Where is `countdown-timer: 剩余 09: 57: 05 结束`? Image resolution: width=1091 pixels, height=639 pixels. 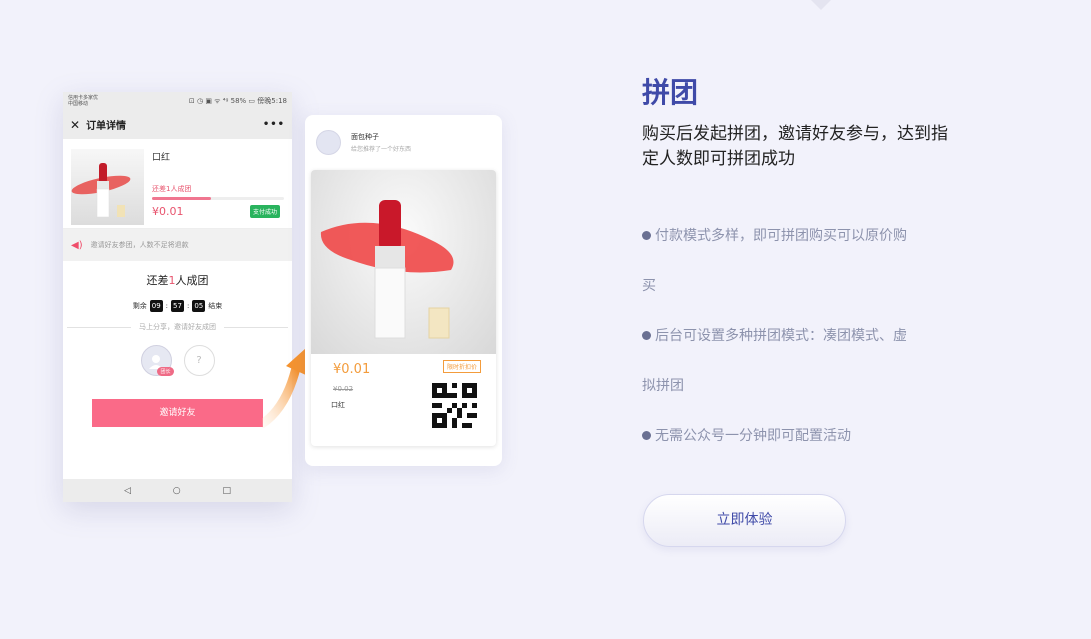 countdown-timer: 剩余 09: 57: 05 结束 is located at coordinates (177, 306).